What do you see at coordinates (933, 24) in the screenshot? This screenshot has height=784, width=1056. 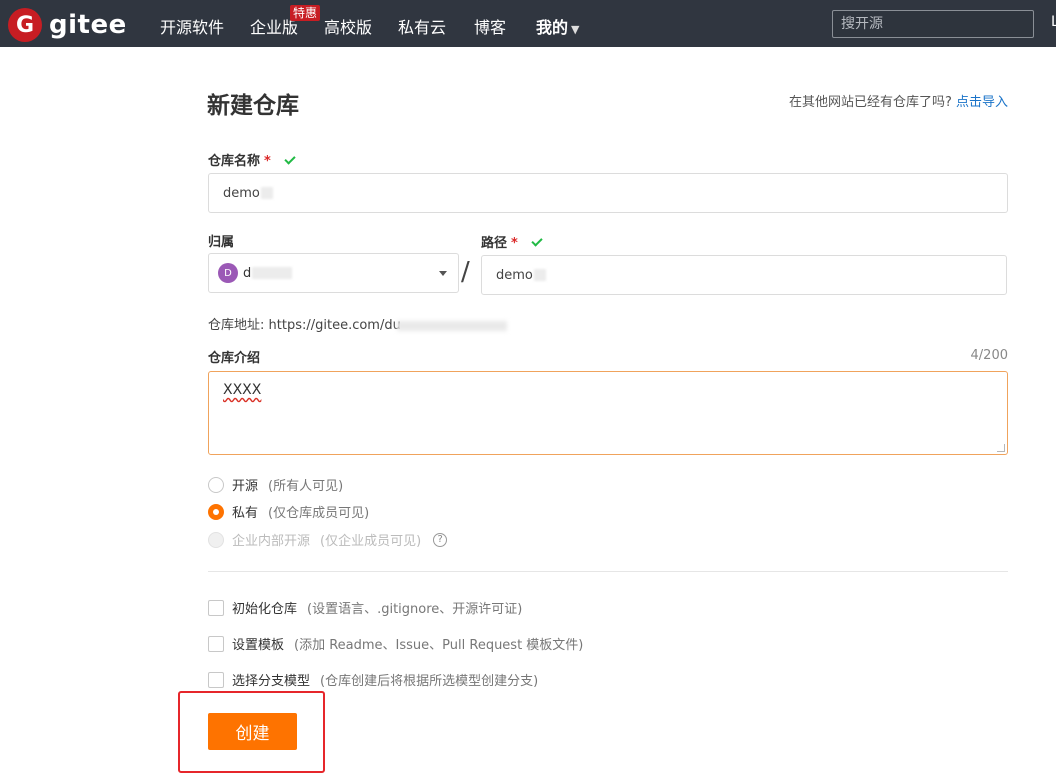 I see `search-input` at bounding box center [933, 24].